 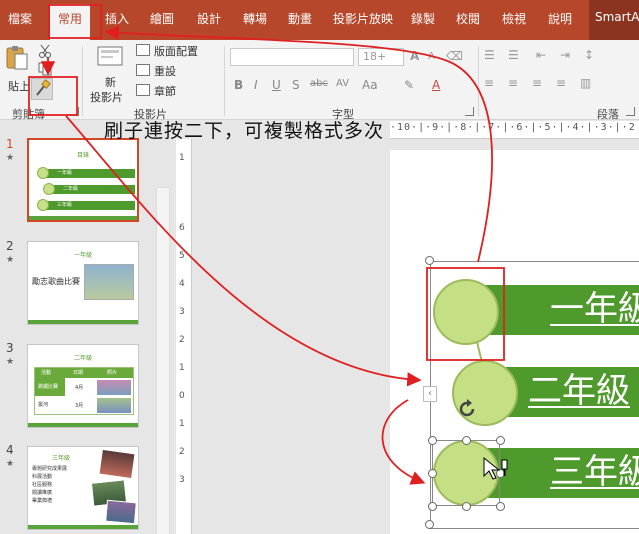 What do you see at coordinates (89, 173) in the screenshot?
I see `thumb-bar: 一年級` at bounding box center [89, 173].